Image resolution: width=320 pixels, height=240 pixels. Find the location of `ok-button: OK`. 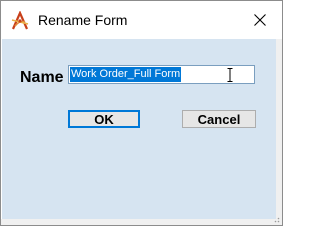

ok-button: OK is located at coordinates (104, 119).